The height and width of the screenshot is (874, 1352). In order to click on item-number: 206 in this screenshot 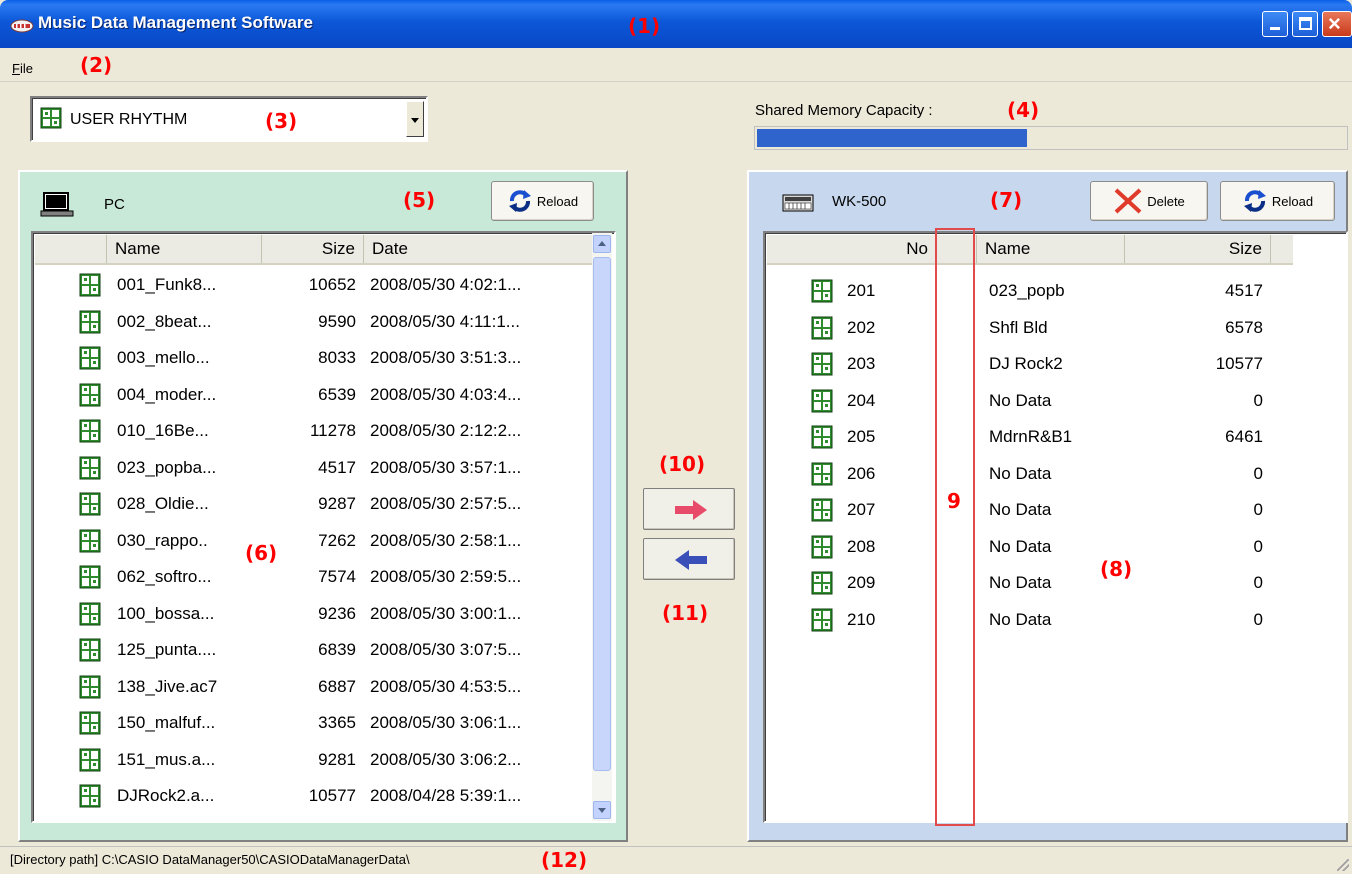, I will do `click(861, 473)`.